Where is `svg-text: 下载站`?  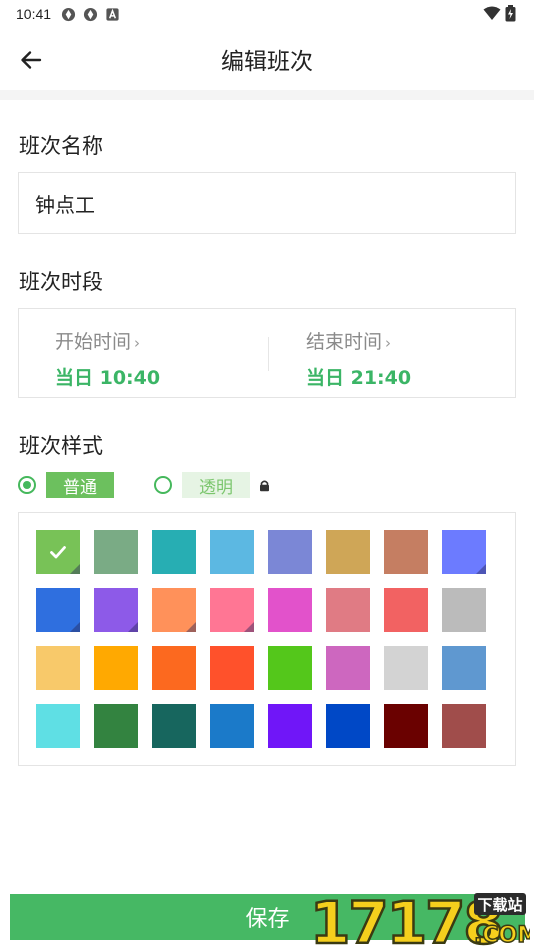
svg-text: 下载站 is located at coordinates (499, 905).